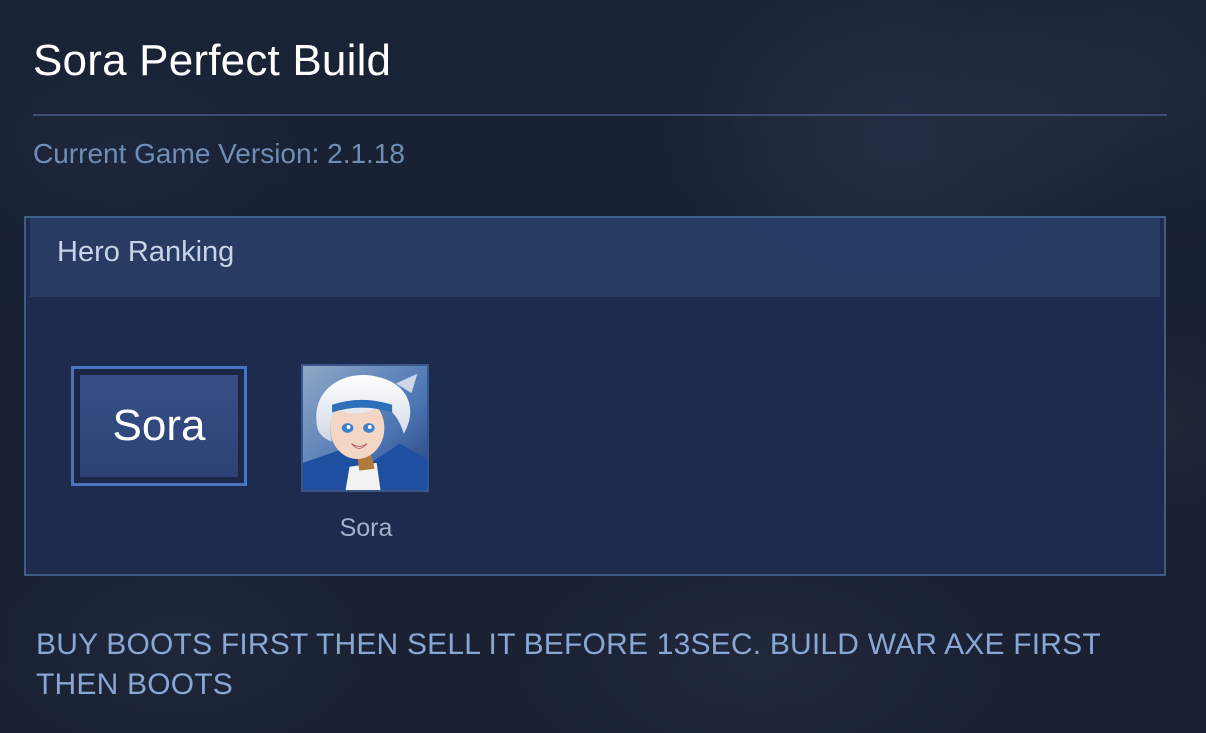 This screenshot has width=1206, height=733. What do you see at coordinates (366, 153) in the screenshot?
I see `game-version-value: 2.1.18` at bounding box center [366, 153].